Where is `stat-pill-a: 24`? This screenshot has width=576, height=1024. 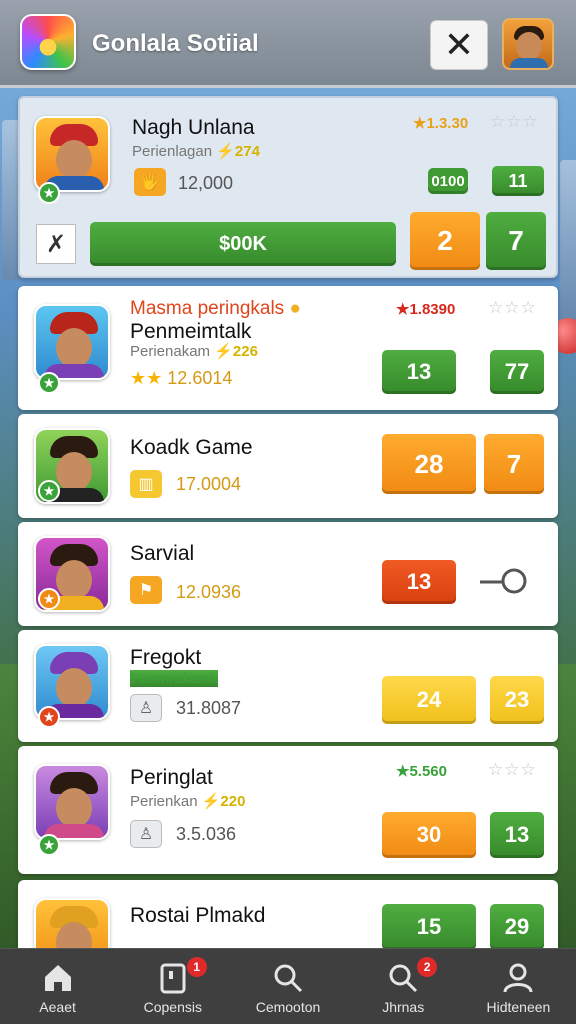
stat-pill-a: 24 is located at coordinates (429, 700).